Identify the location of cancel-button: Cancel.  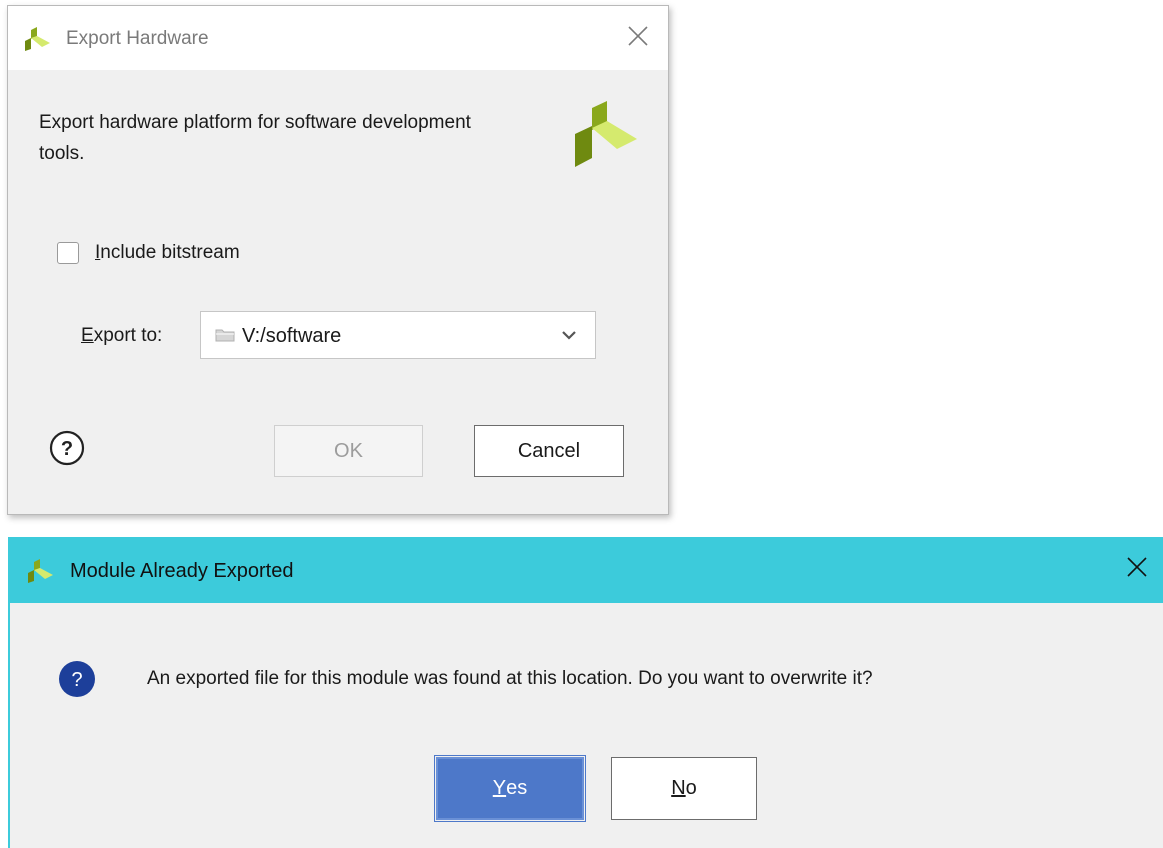
(549, 451).